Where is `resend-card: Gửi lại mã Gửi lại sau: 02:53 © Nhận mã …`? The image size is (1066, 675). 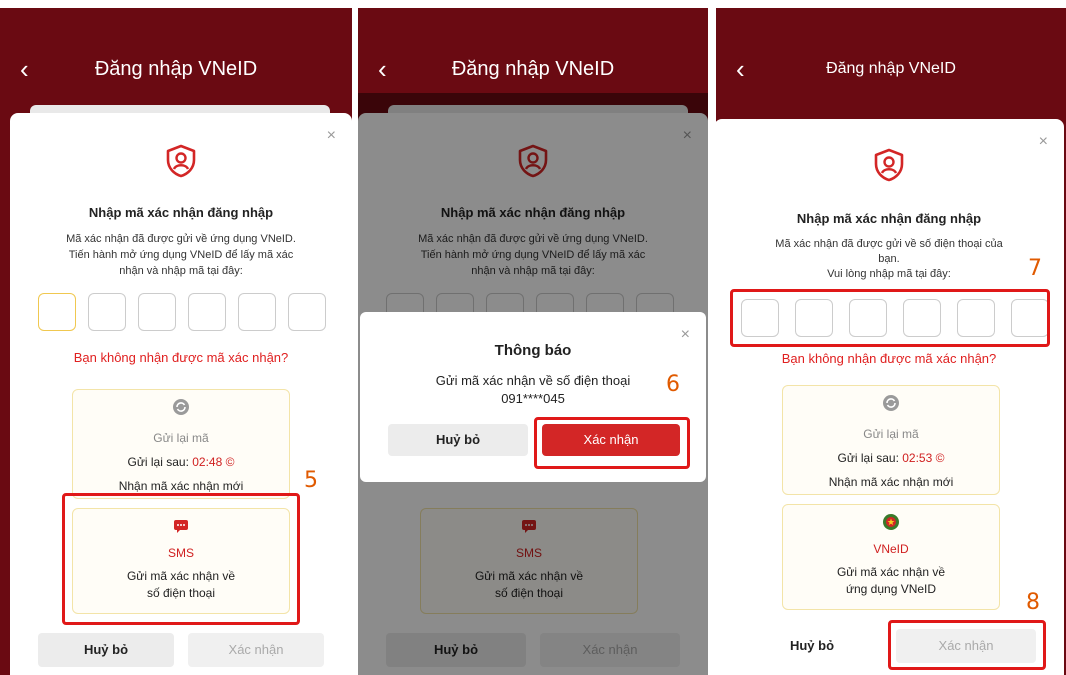
resend-card: Gửi lại mã Gửi lại sau: 02:53 © Nhận mã … is located at coordinates (891, 440).